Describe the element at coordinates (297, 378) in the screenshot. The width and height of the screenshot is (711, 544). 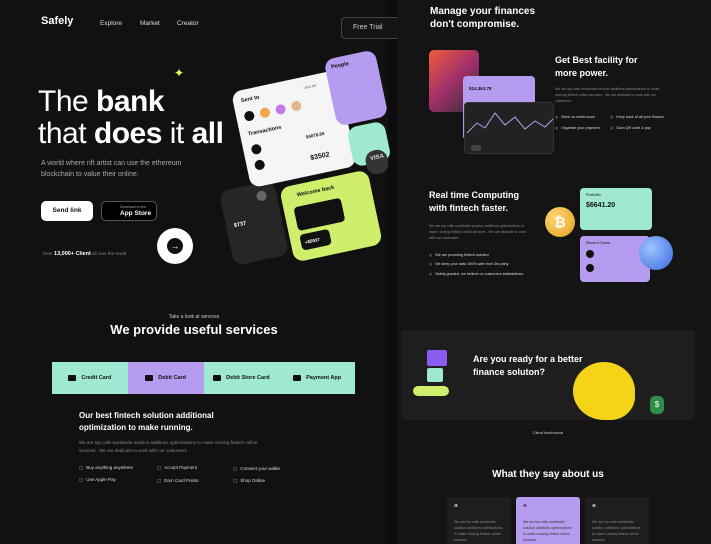
I see `wallet-icon` at that location.